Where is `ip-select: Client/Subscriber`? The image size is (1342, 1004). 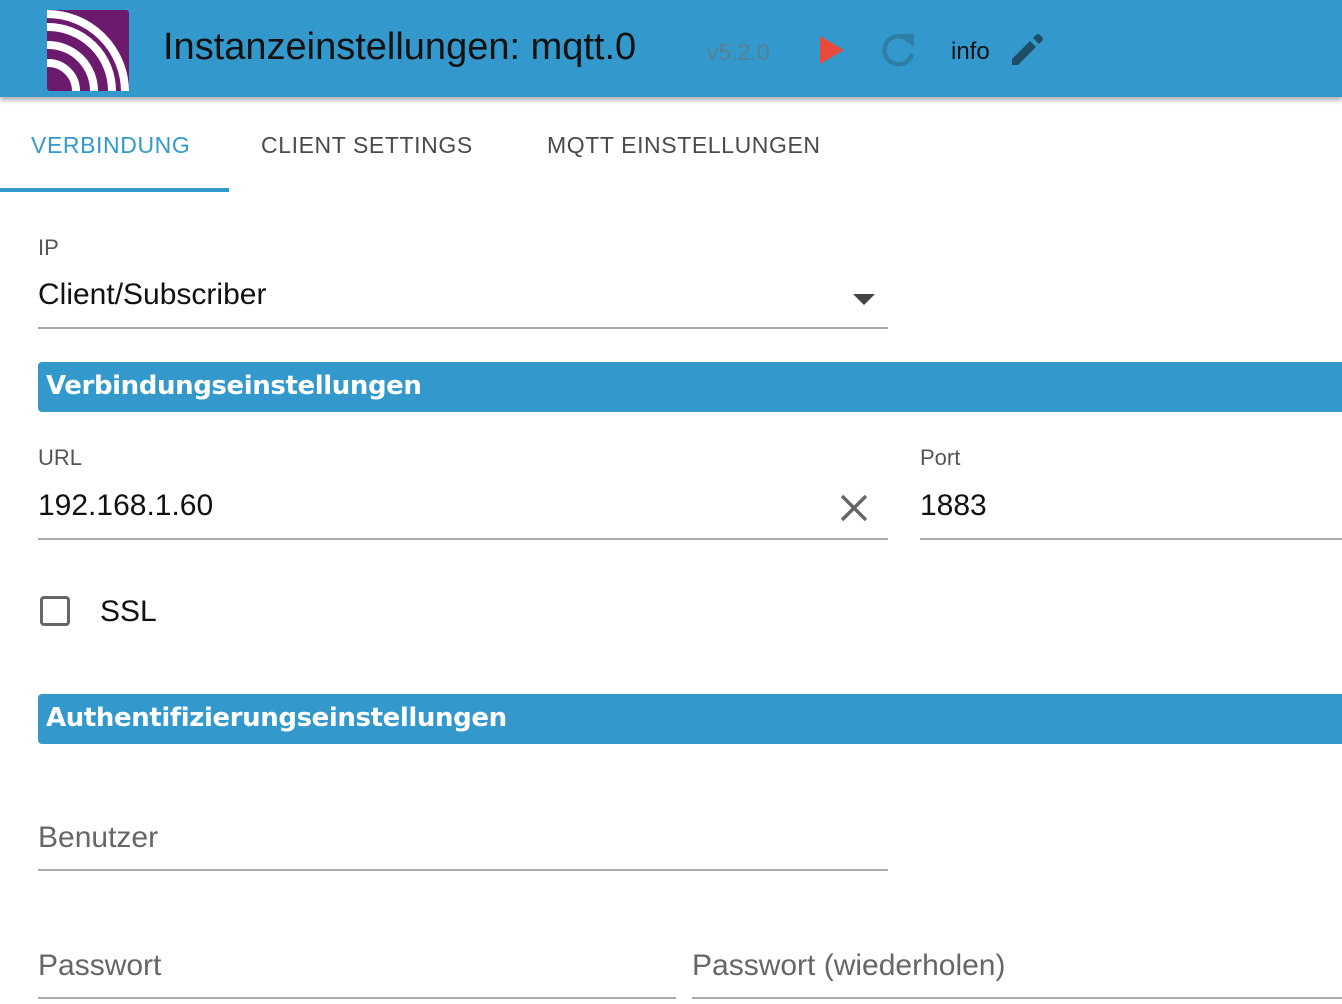
ip-select: Client/Subscriber is located at coordinates (443, 295).